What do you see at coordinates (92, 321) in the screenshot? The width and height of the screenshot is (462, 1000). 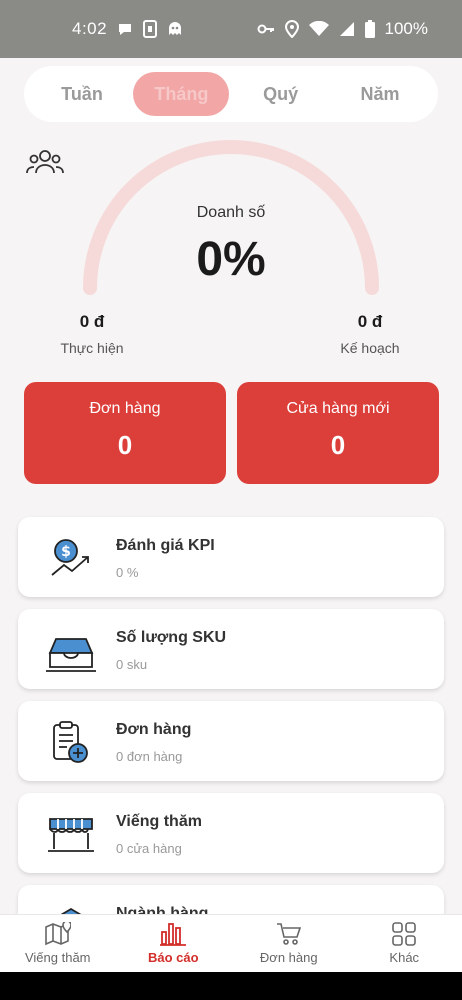 I see `actual-value: 0 đ` at bounding box center [92, 321].